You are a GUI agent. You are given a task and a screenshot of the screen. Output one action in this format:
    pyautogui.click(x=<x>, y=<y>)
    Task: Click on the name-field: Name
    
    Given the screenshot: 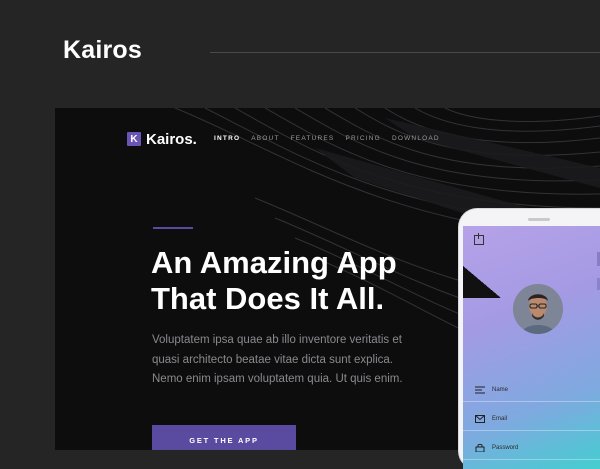 What is the action you would take?
    pyautogui.click(x=531, y=390)
    